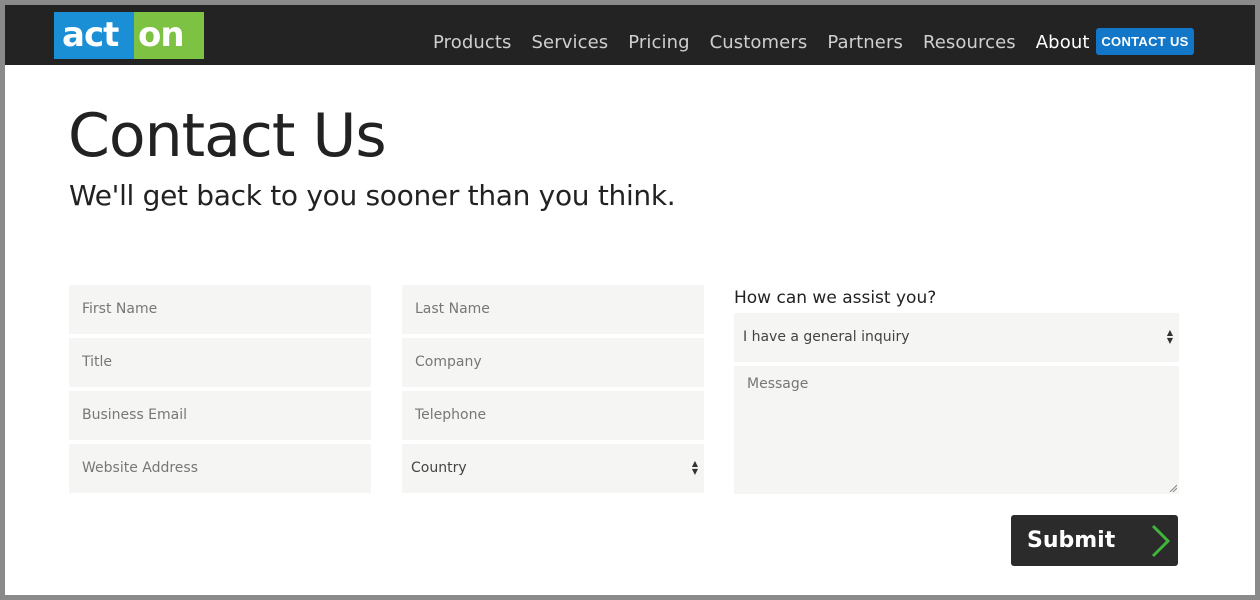 This screenshot has height=600, width=1260. Describe the element at coordinates (227, 136) in the screenshot. I see `page-title: Contact Us` at that location.